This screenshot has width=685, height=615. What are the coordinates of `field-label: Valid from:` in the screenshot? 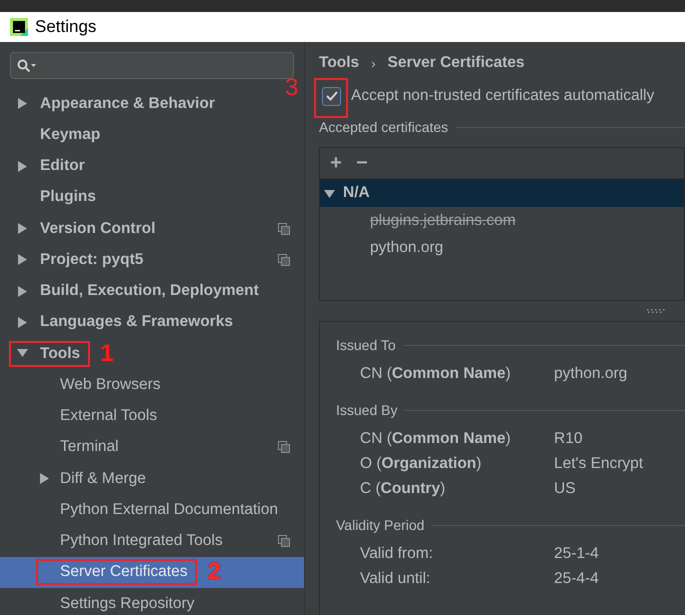 It's located at (397, 554).